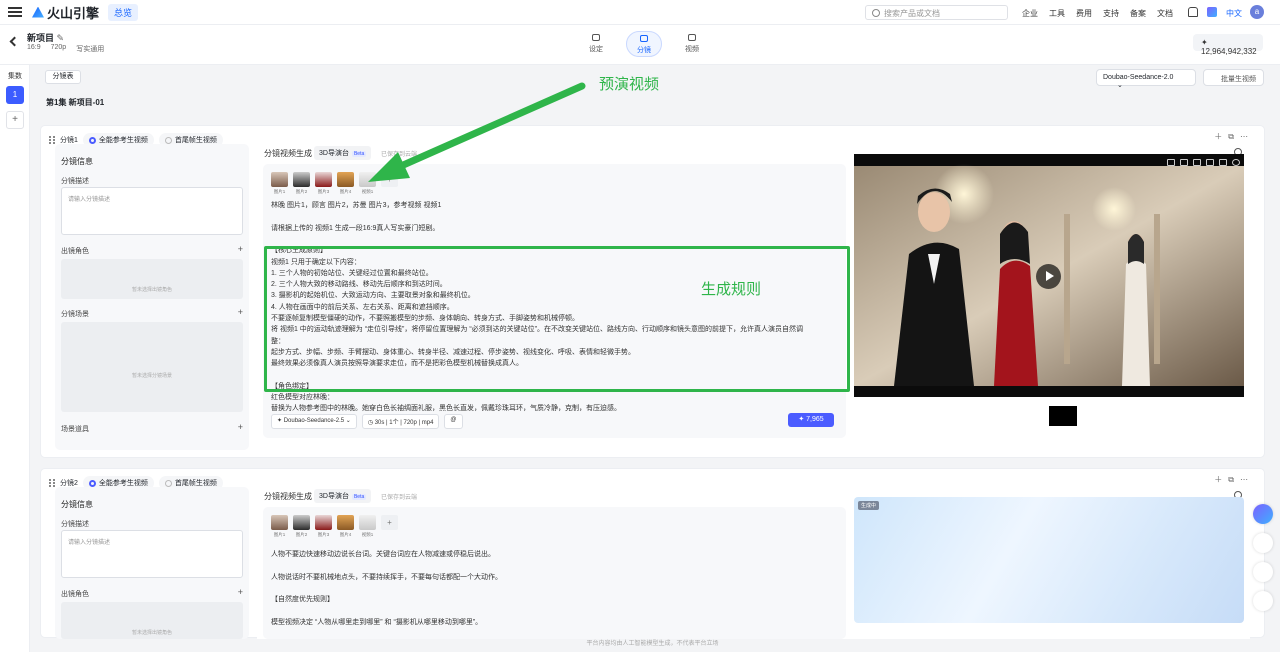 Image resolution: width=1280 pixels, height=652 pixels. I want to click on ai-assistant-float-icon, so click(1263, 514).